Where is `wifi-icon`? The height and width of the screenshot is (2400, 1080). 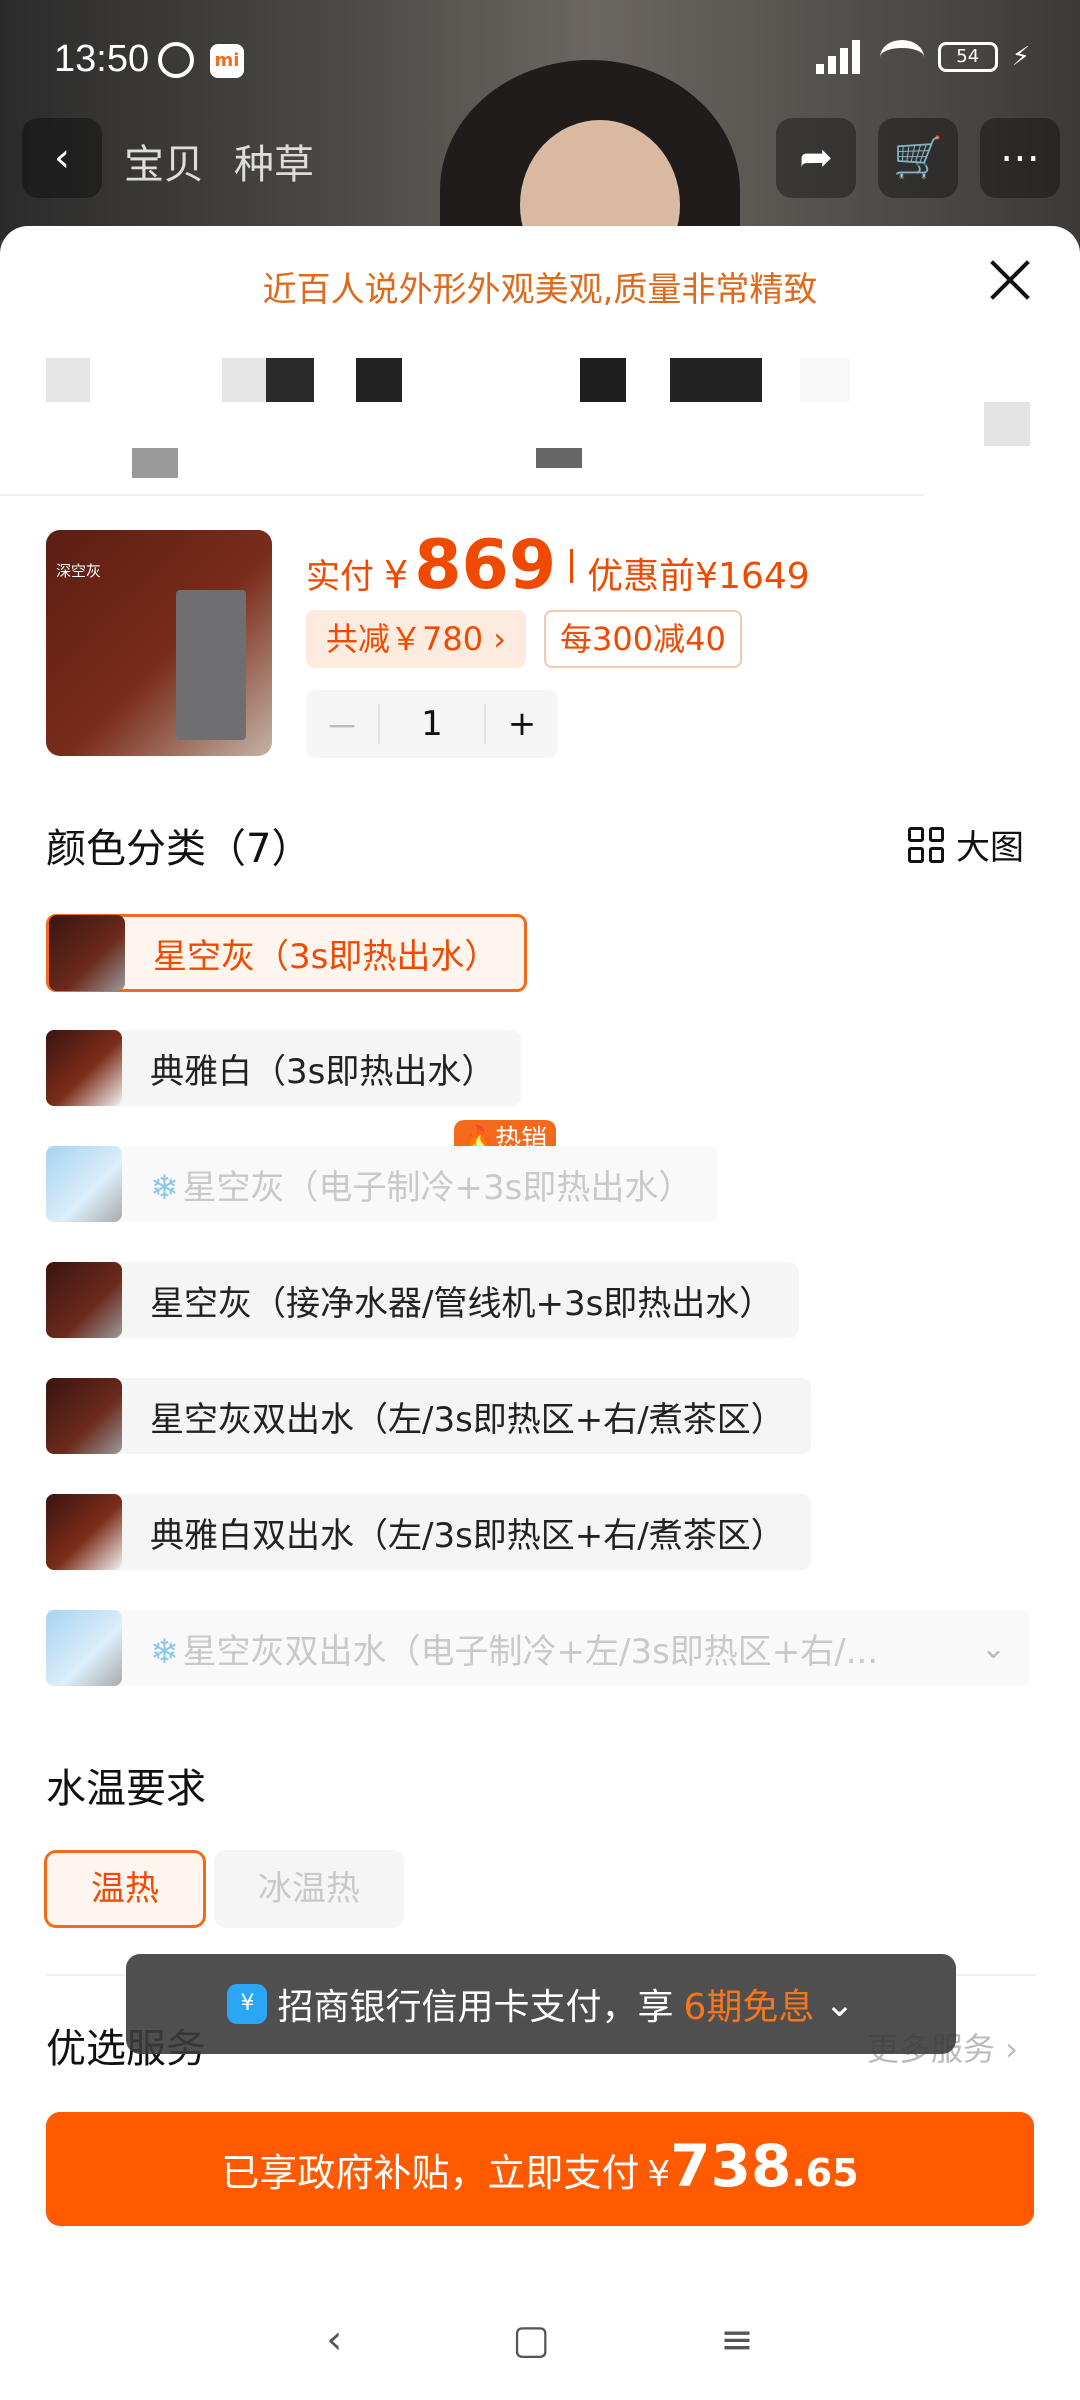 wifi-icon is located at coordinates (901, 57).